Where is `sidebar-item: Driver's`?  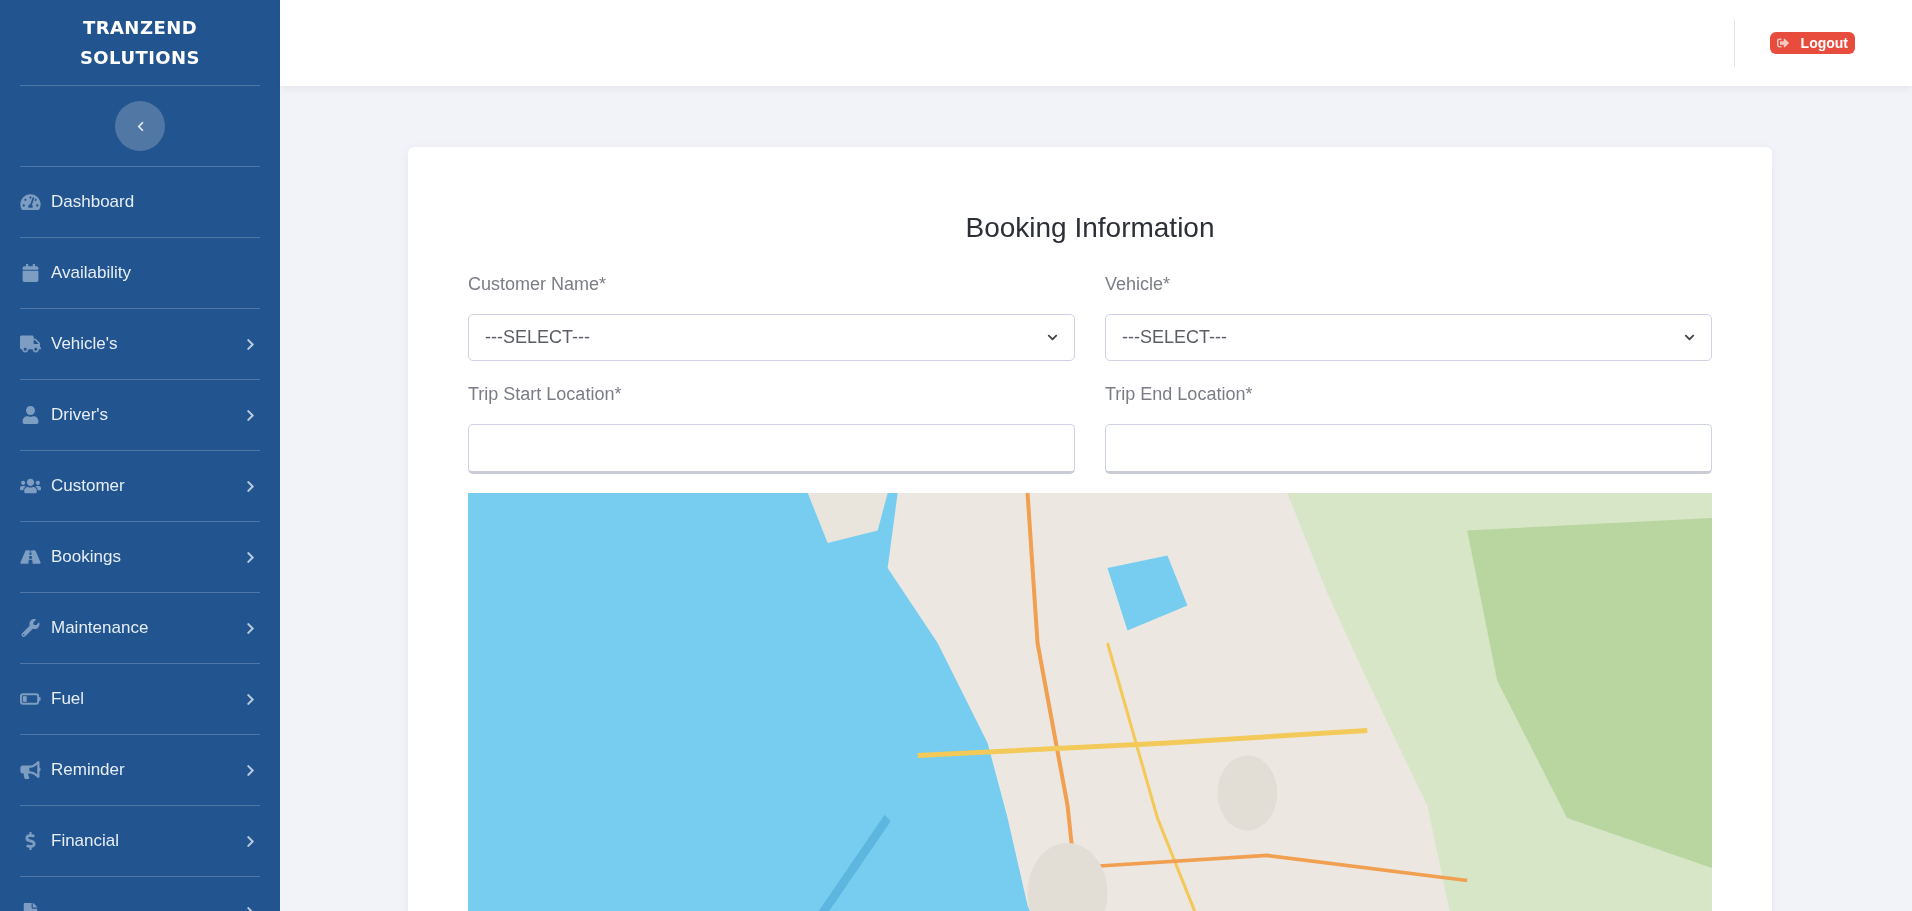
sidebar-item: Driver's is located at coordinates (140, 415).